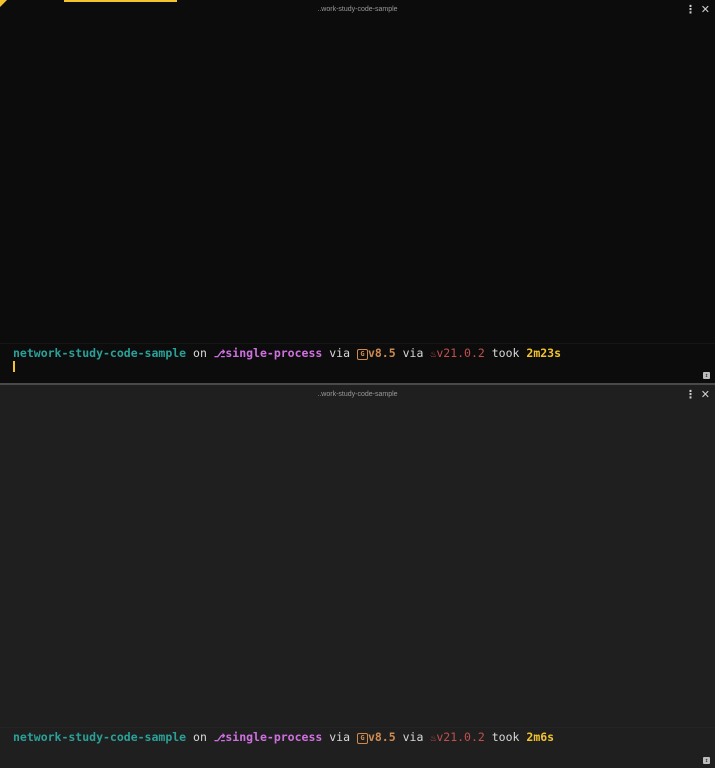  What do you see at coordinates (544, 353) in the screenshot?
I see `prompt-duration: 2m23s` at bounding box center [544, 353].